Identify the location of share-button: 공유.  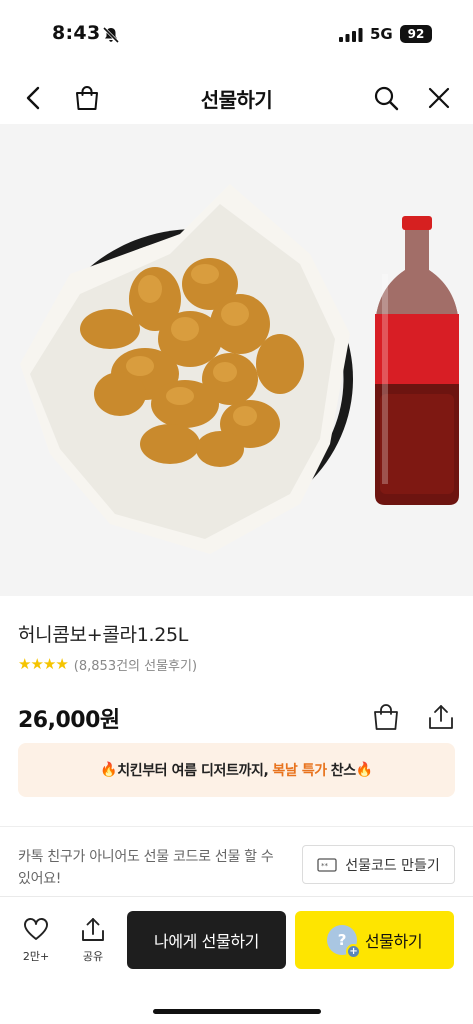
(93, 940).